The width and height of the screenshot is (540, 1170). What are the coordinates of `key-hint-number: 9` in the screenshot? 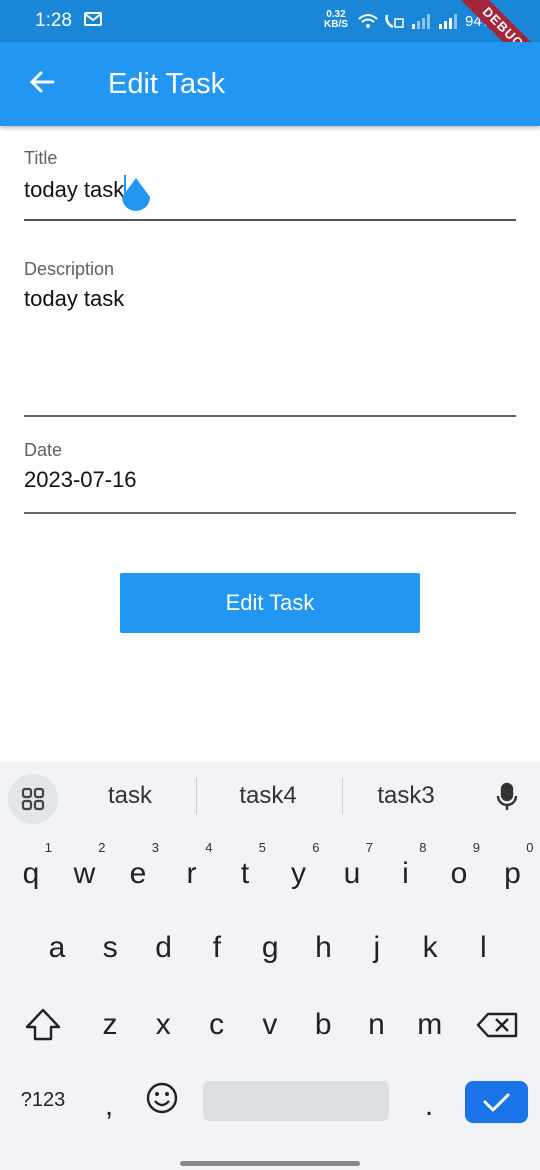 It's located at (476, 847).